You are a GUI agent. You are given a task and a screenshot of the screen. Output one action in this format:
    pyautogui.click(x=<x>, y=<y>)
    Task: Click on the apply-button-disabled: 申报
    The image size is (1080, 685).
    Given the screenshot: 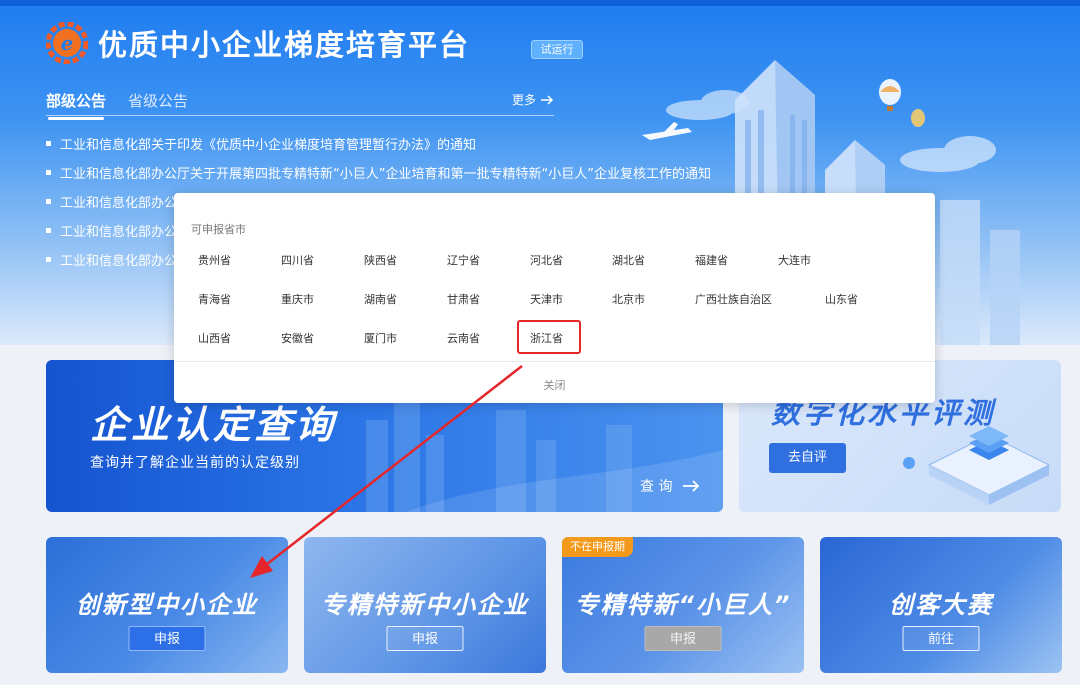 What is the action you would take?
    pyautogui.click(x=683, y=638)
    